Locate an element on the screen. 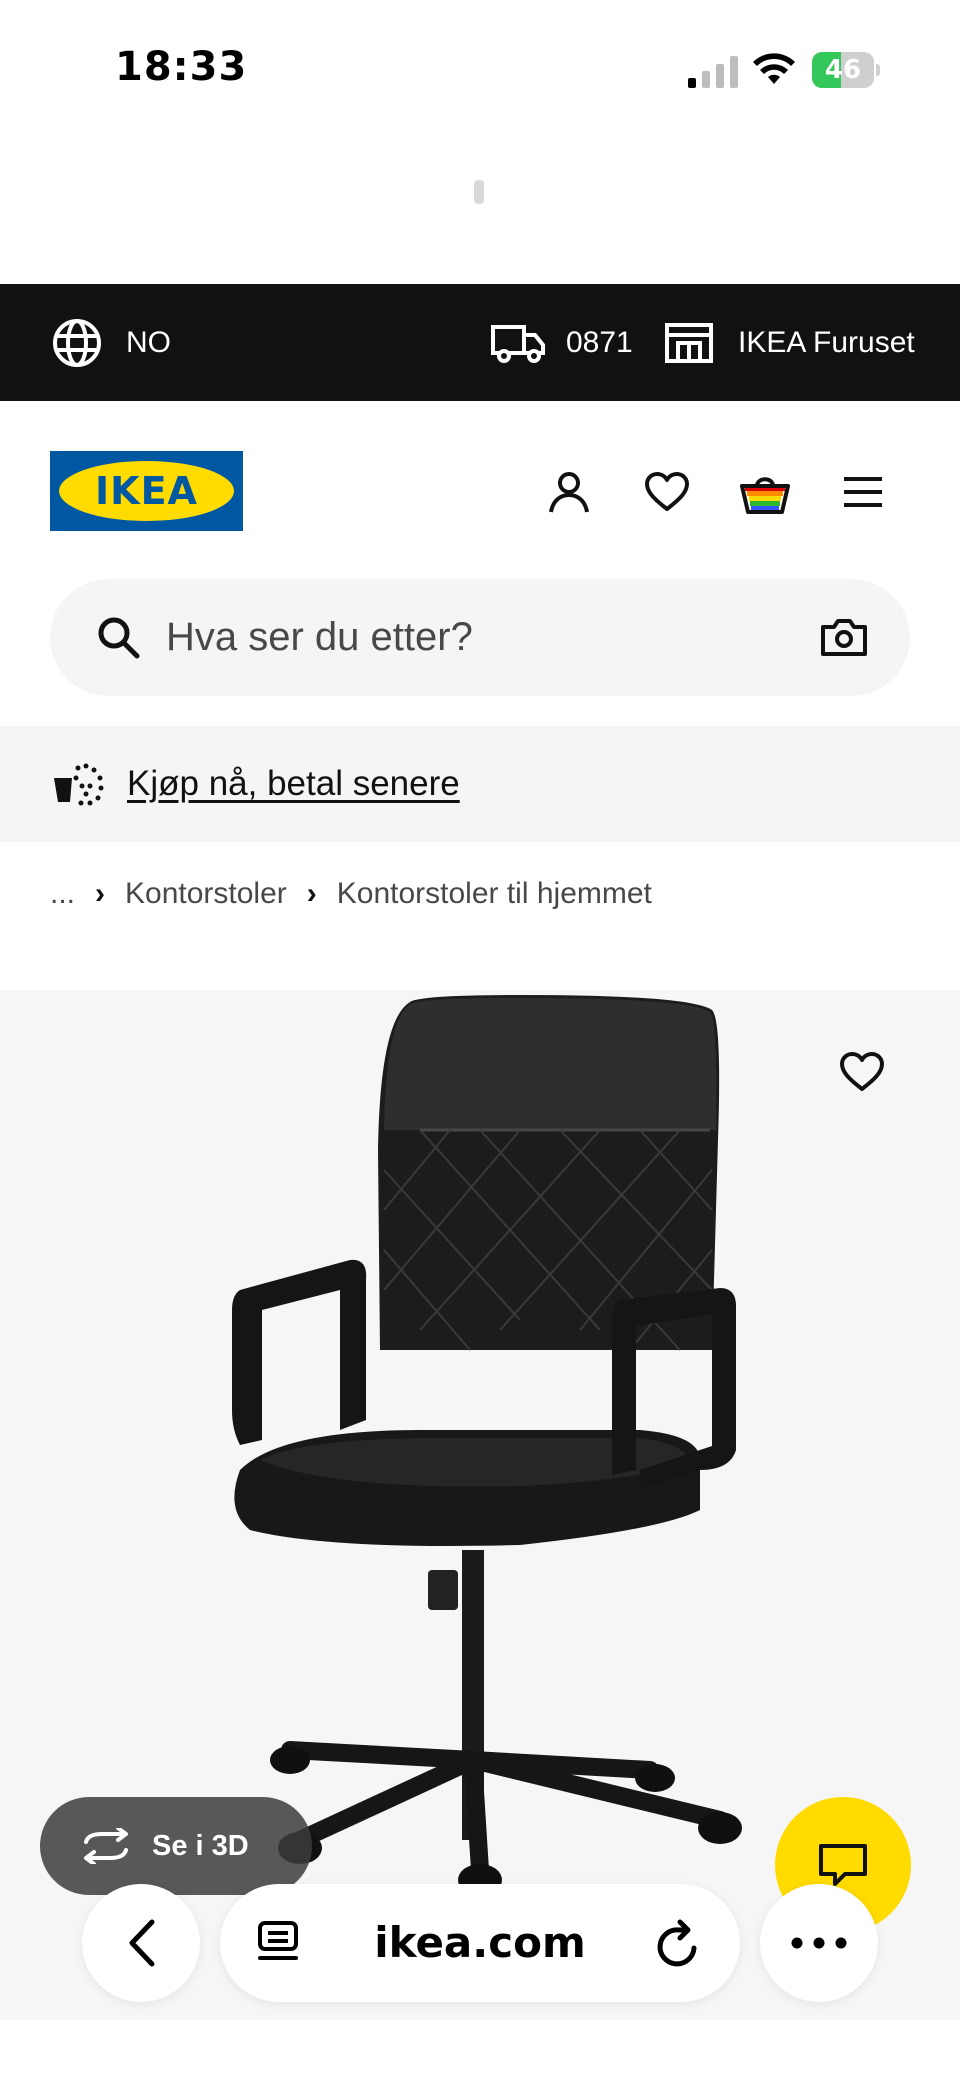  ellipsis-icon is located at coordinates (819, 1943).